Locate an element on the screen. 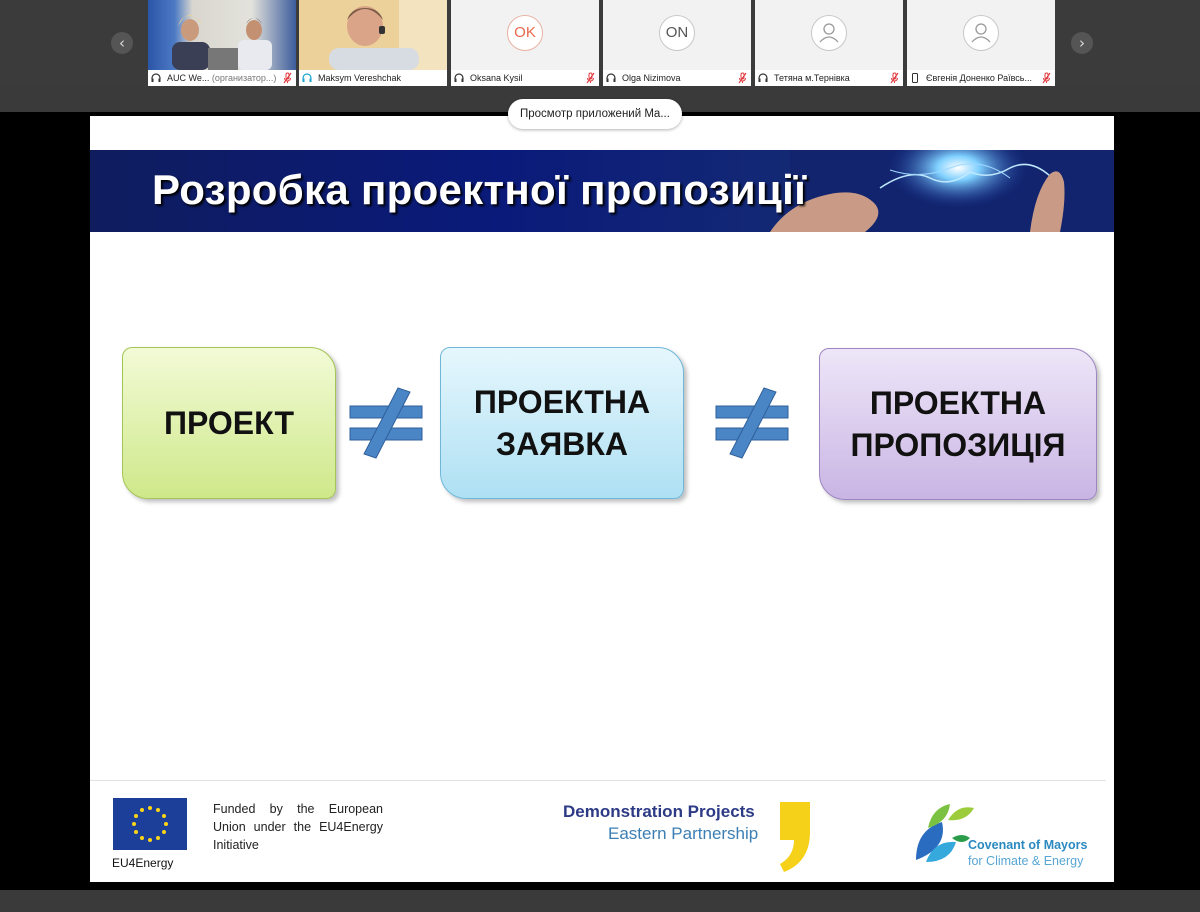 This screenshot has width=1200, height=912. initials-avatar: OK is located at coordinates (525, 33).